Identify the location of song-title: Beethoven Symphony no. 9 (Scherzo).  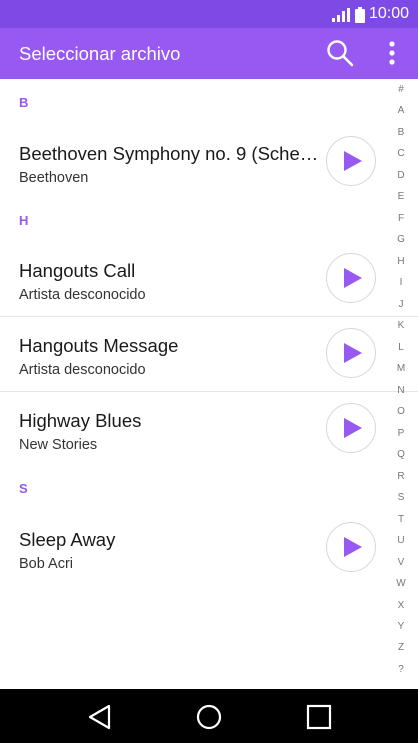
(171, 153).